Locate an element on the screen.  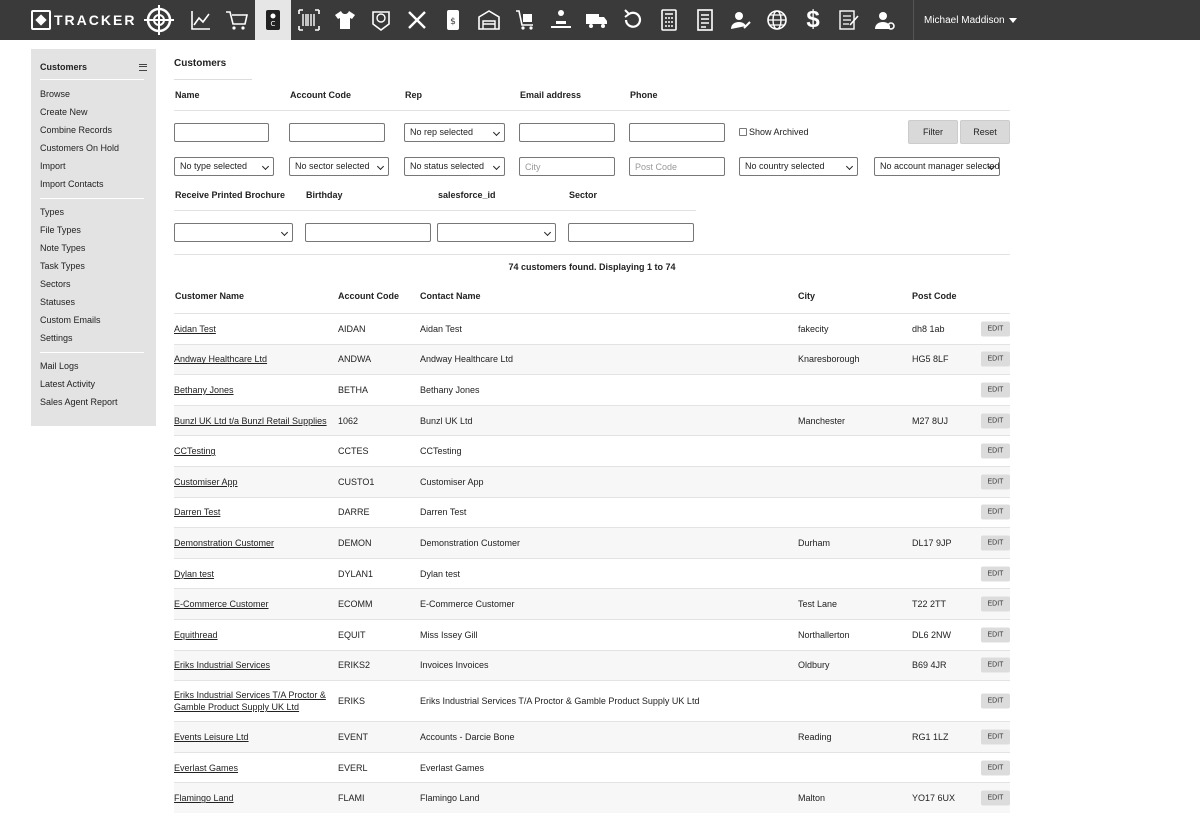
target-icon is located at coordinates (159, 20).